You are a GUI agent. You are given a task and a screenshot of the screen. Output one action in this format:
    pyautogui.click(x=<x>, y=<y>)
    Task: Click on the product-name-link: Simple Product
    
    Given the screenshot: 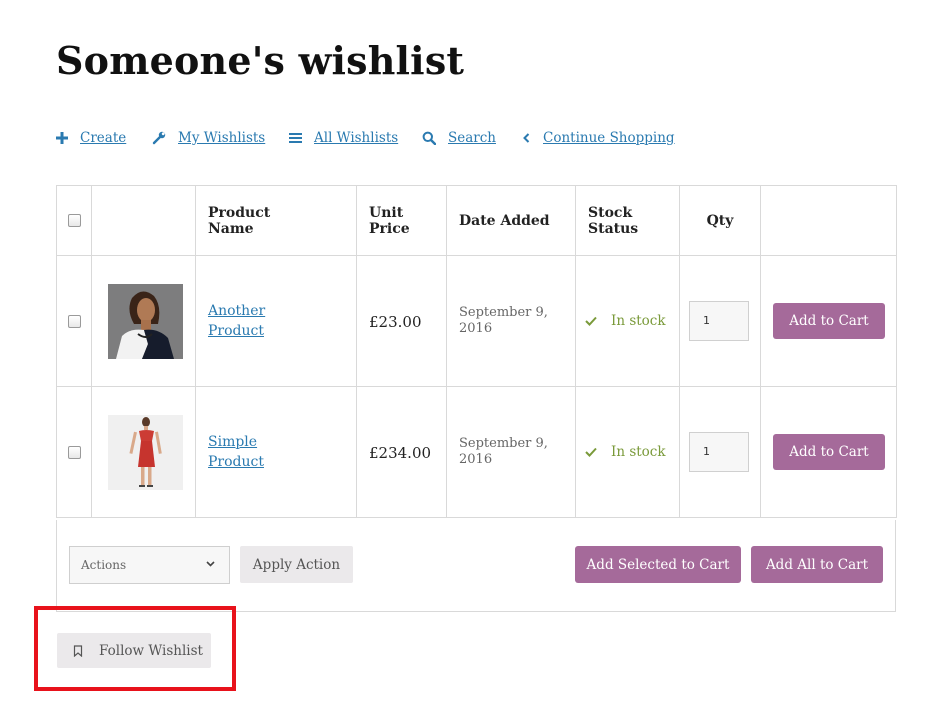 What is the action you would take?
    pyautogui.click(x=248, y=452)
    